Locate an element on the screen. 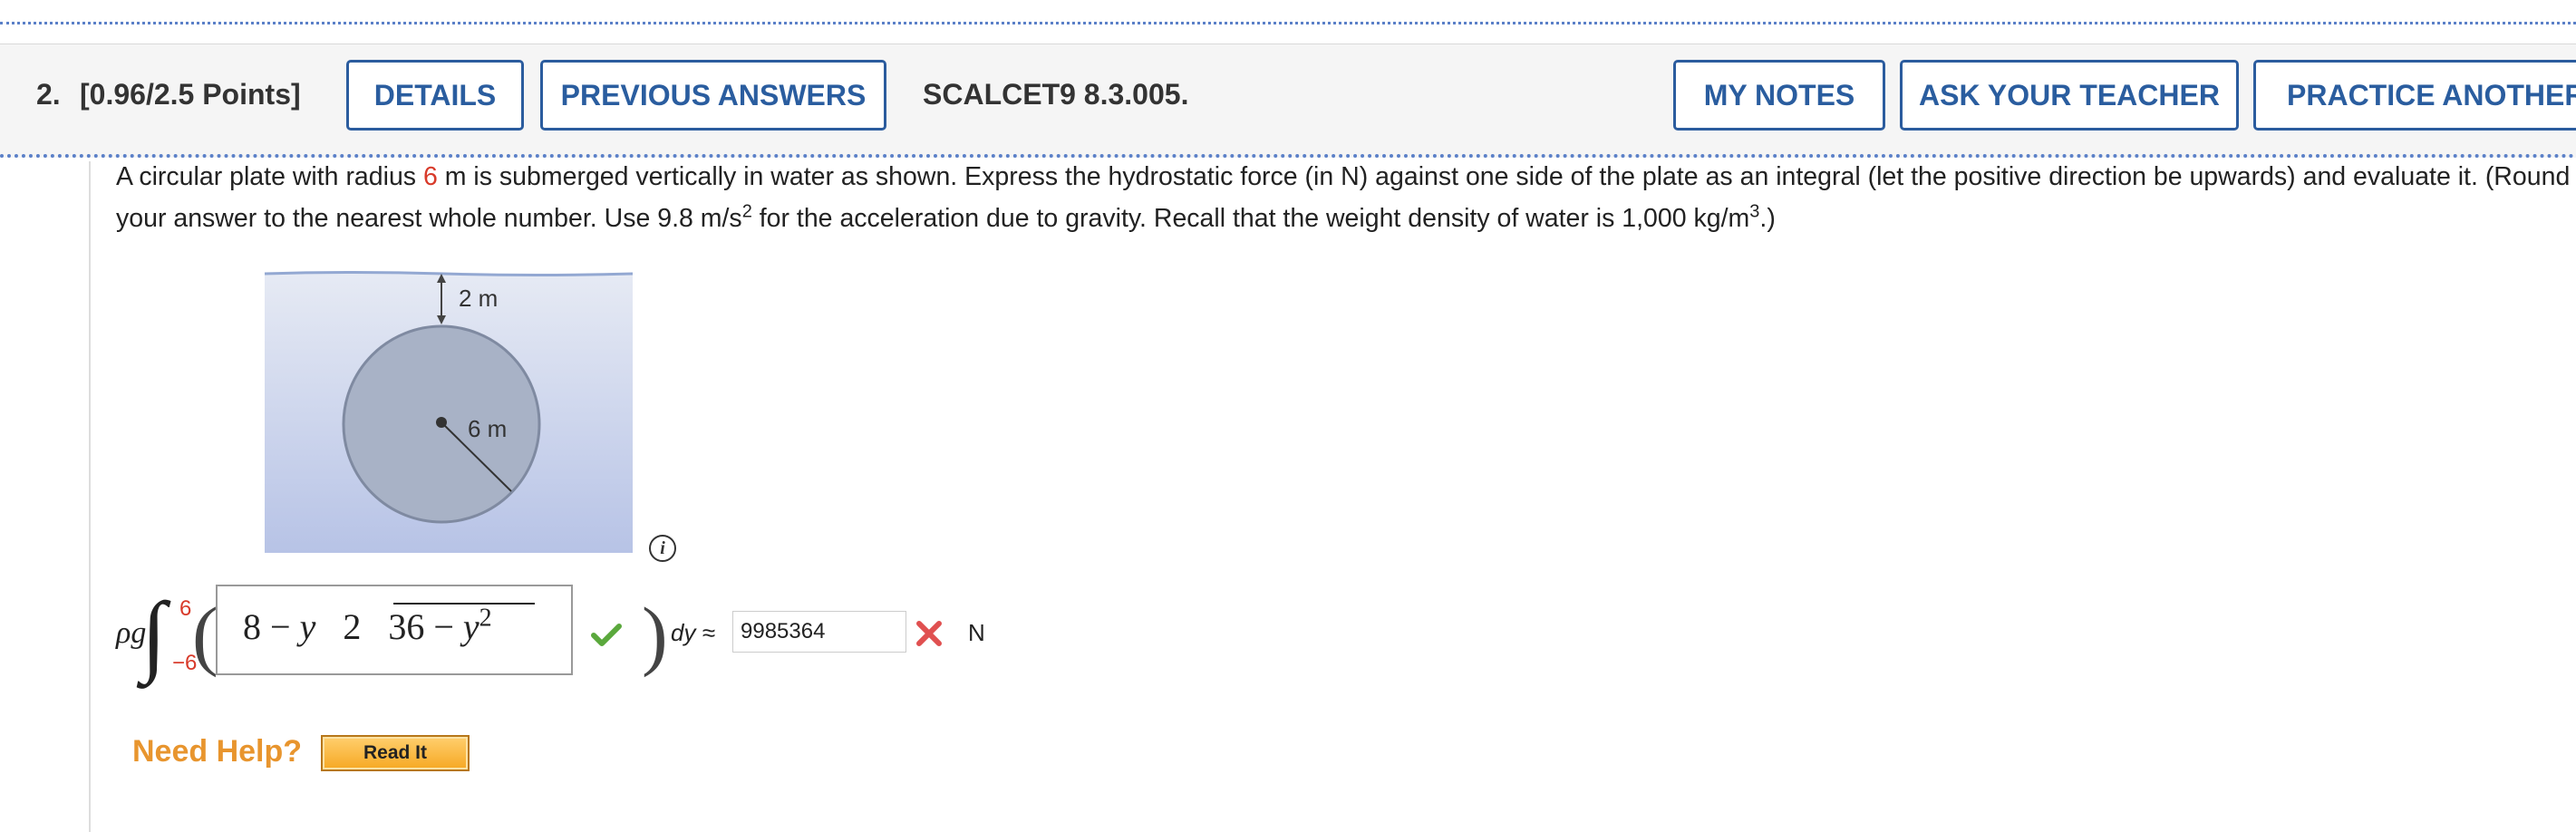 The width and height of the screenshot is (2576, 832). ask-your-teacher-button: ASK YOUR TEACHER is located at coordinates (2069, 95).